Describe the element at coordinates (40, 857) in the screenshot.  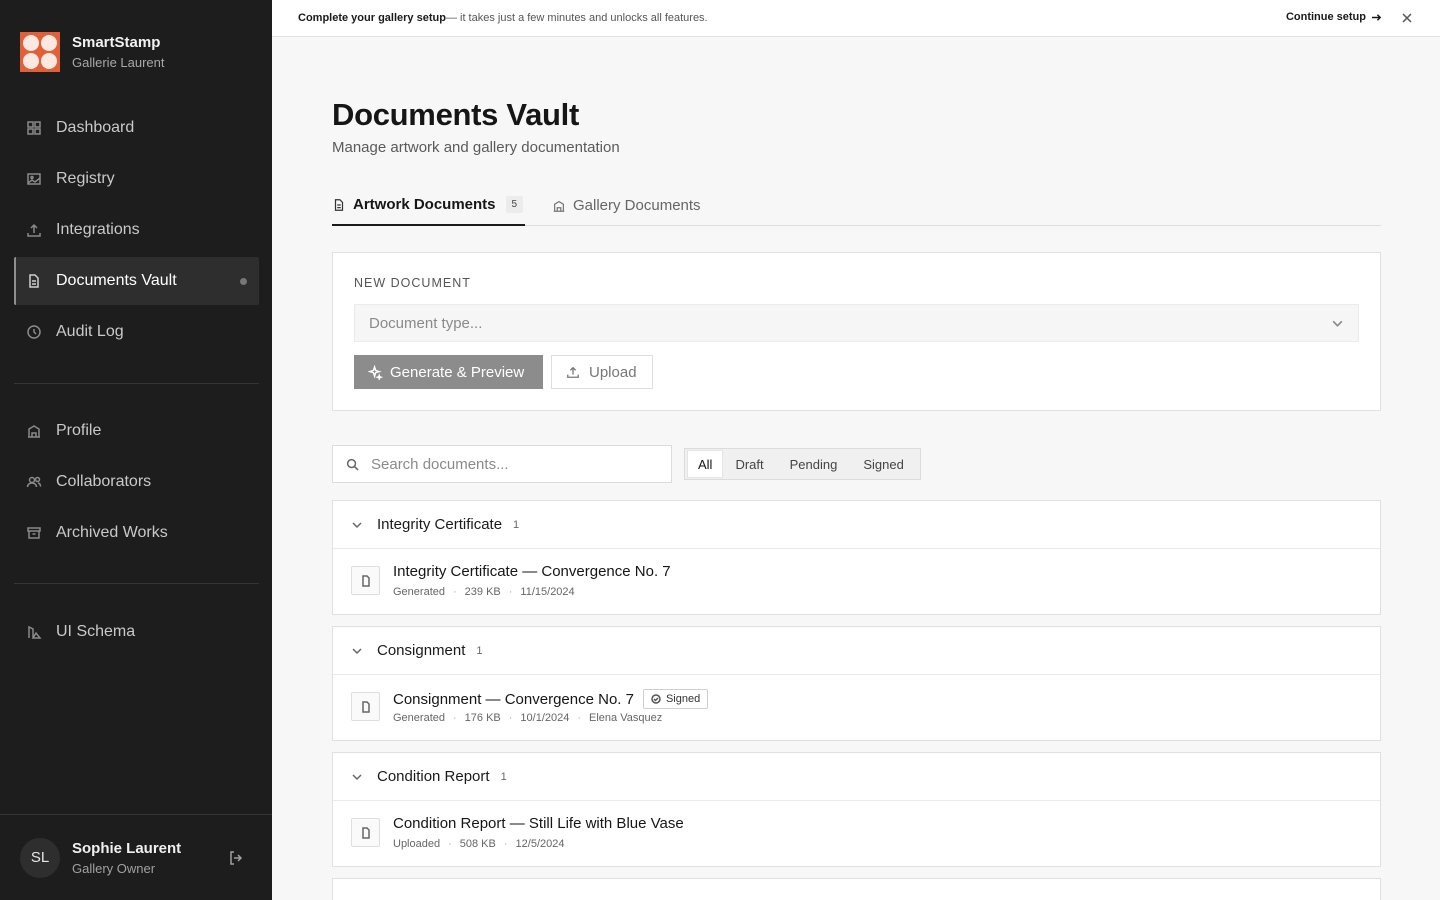
I see `avatar: SL` at that location.